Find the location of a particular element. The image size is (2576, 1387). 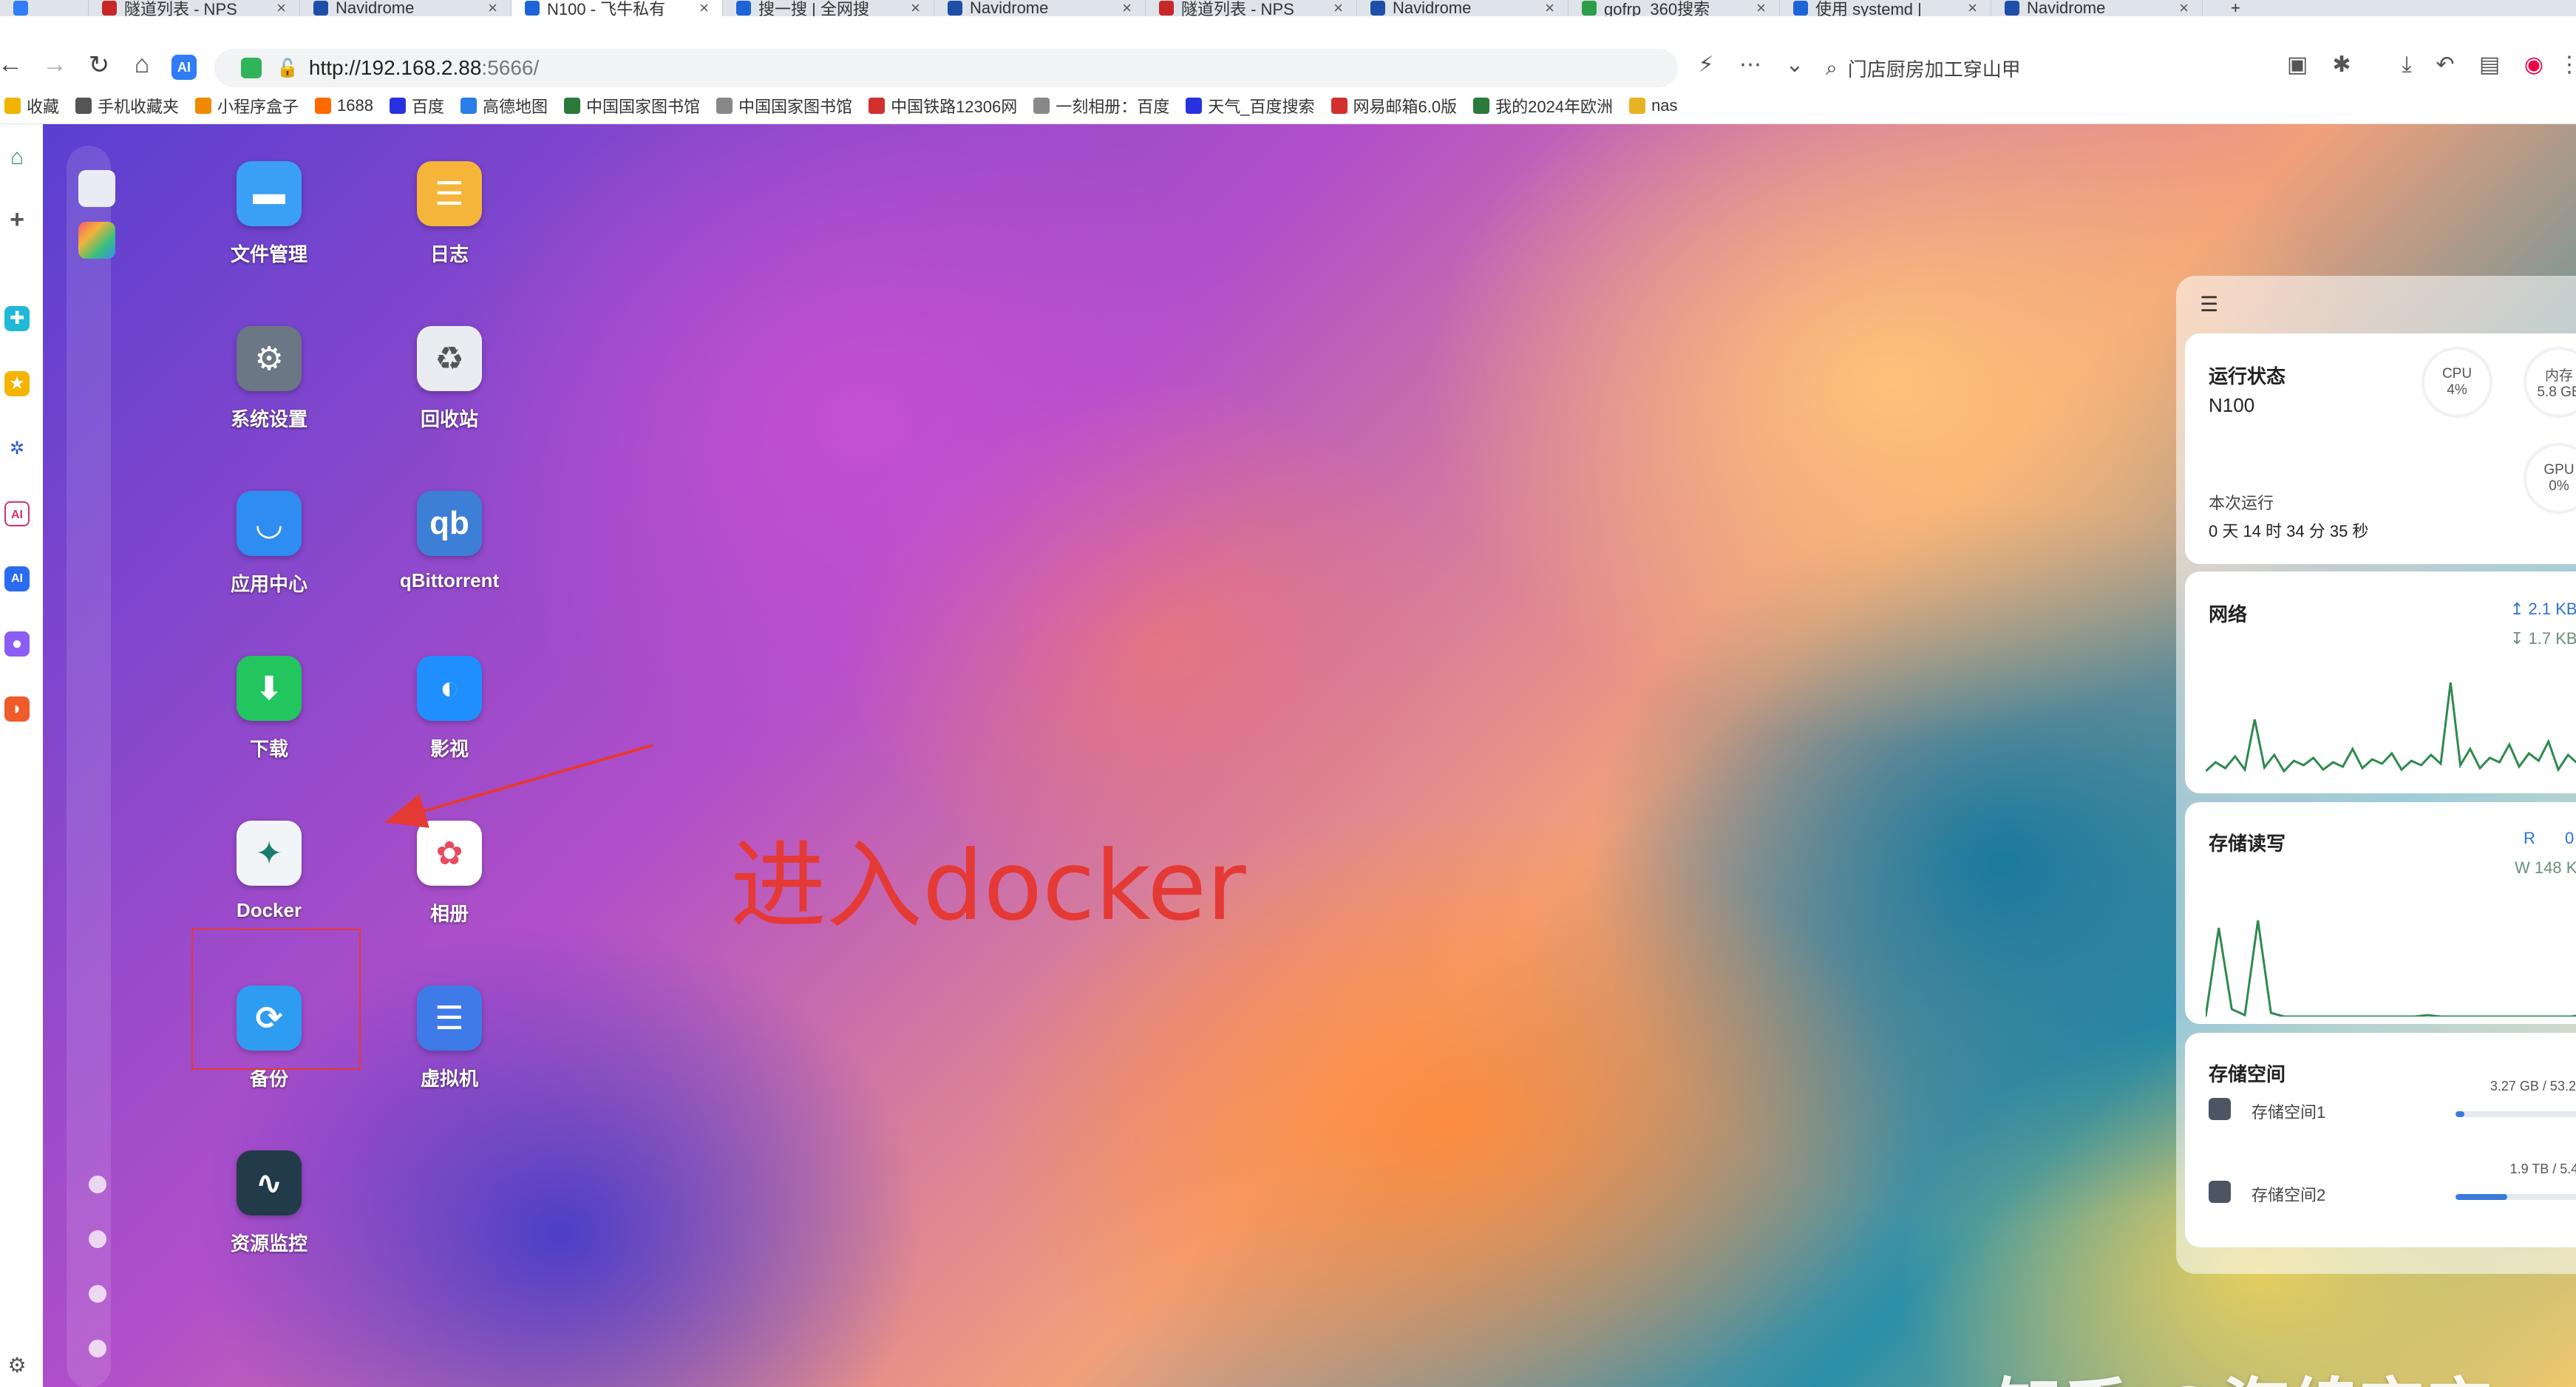

browser-tab: N100 - 飞牛私有 × is located at coordinates (617, 8).